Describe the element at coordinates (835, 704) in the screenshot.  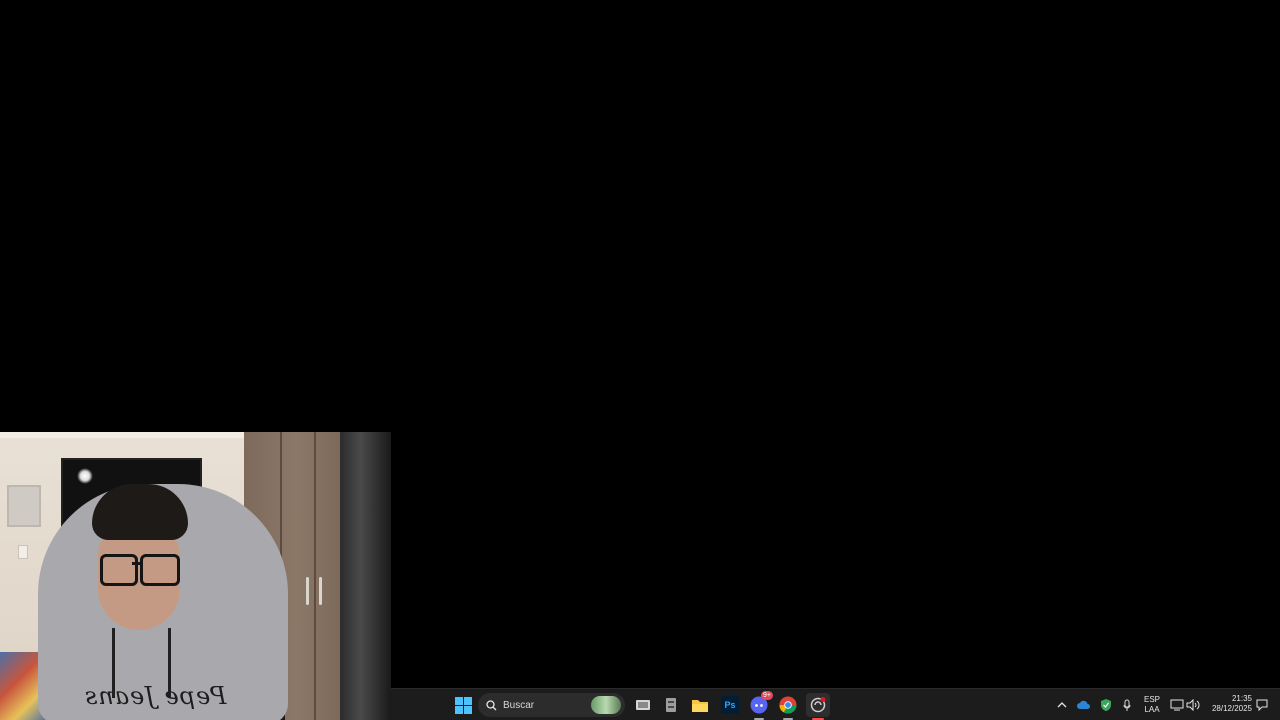
I see `taskbar: Buscar Ps 9+ ESP LAA 21:35 28/12/2025` at that location.